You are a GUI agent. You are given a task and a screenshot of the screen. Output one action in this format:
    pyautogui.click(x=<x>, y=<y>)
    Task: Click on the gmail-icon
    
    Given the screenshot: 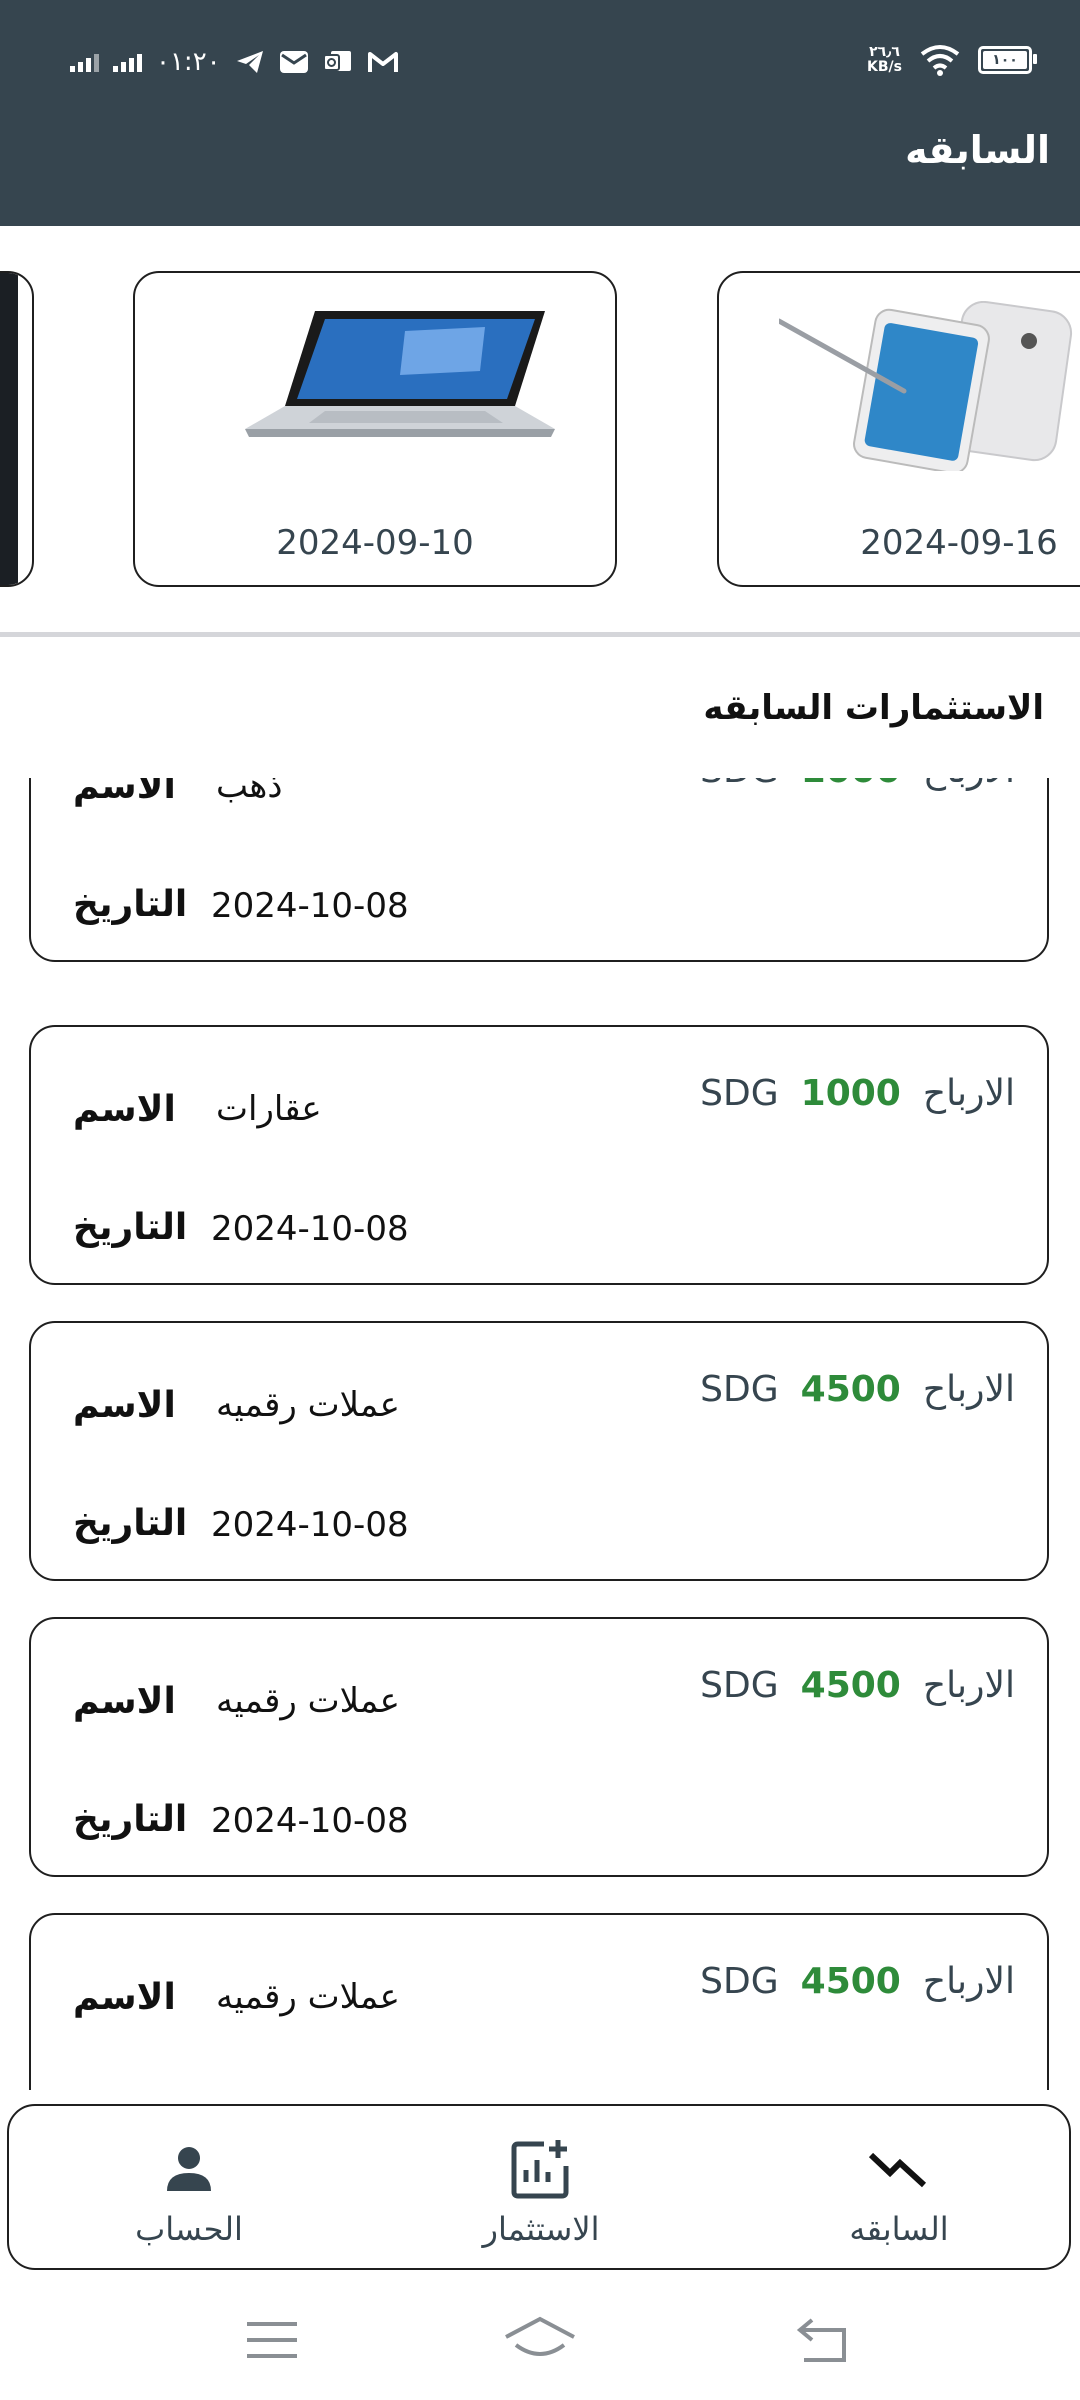 What is the action you would take?
    pyautogui.click(x=382, y=62)
    